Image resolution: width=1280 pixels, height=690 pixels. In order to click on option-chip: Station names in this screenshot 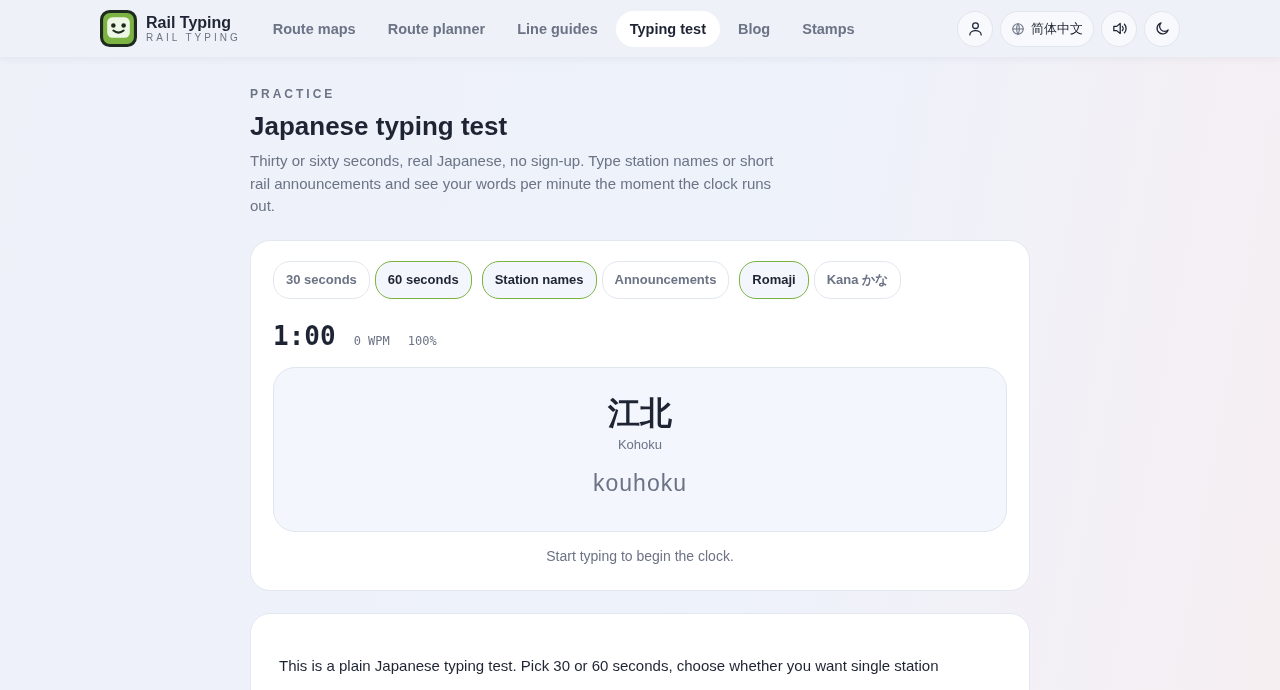, I will do `click(539, 279)`.